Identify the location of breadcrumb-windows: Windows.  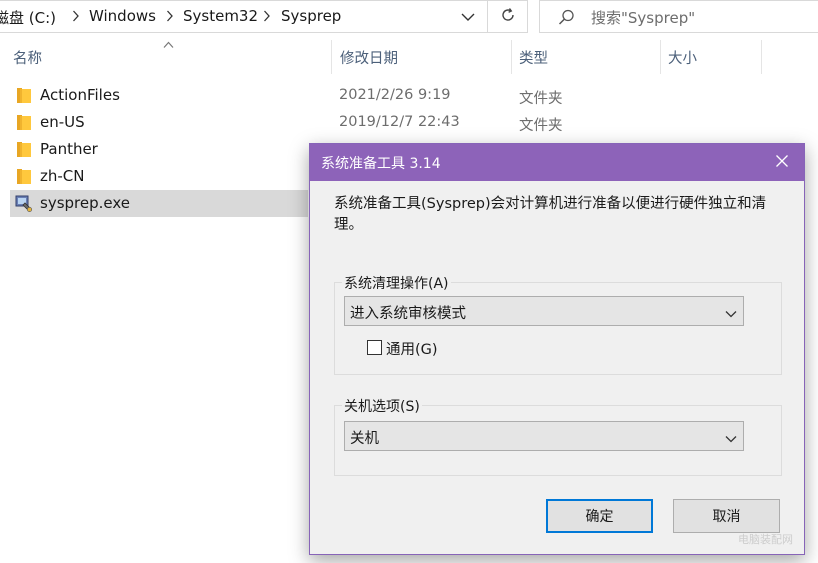
(122, 16).